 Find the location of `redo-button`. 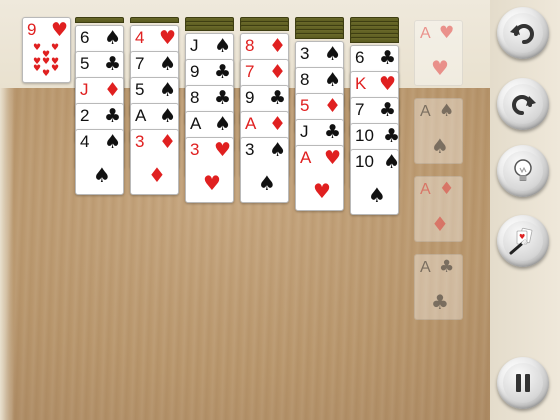

redo-button is located at coordinates (523, 104).